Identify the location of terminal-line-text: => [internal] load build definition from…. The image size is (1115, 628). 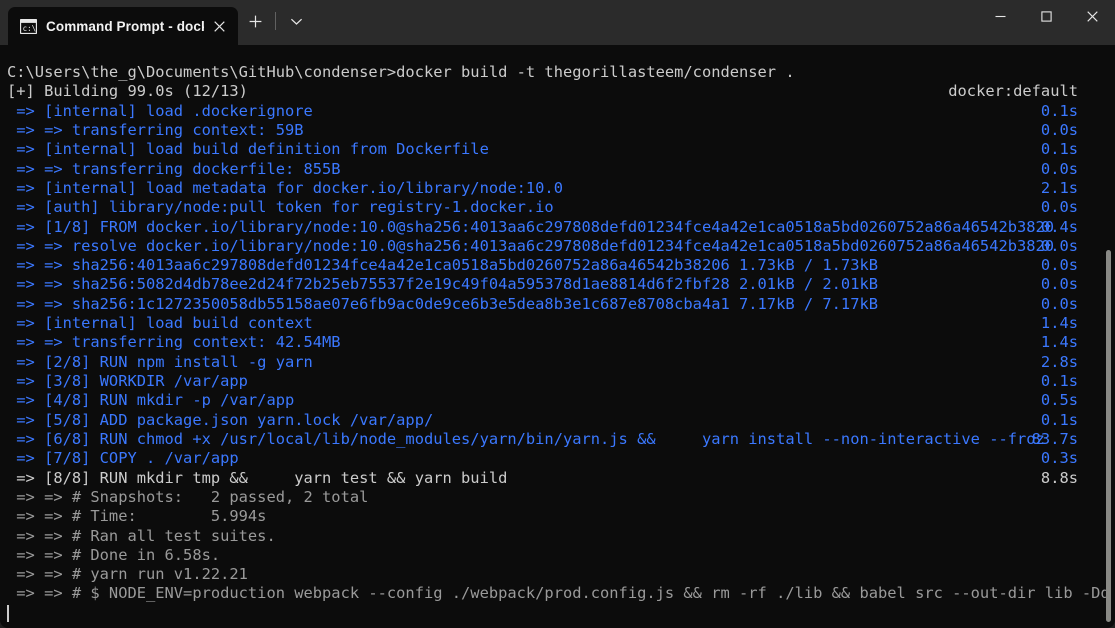
(248, 149).